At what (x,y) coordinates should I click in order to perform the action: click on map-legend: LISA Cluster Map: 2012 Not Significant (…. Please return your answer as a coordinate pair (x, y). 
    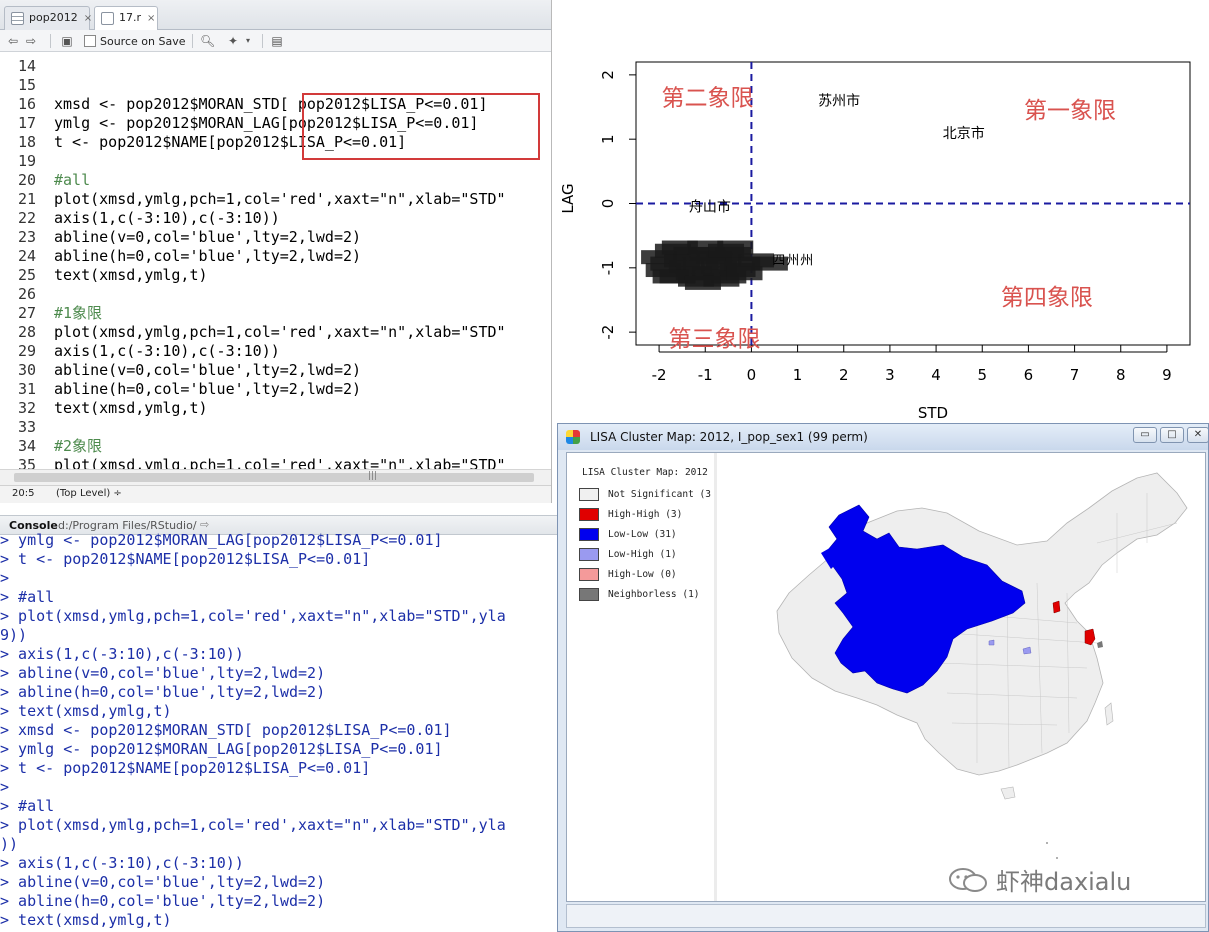
    Looking at the image, I should click on (642, 677).